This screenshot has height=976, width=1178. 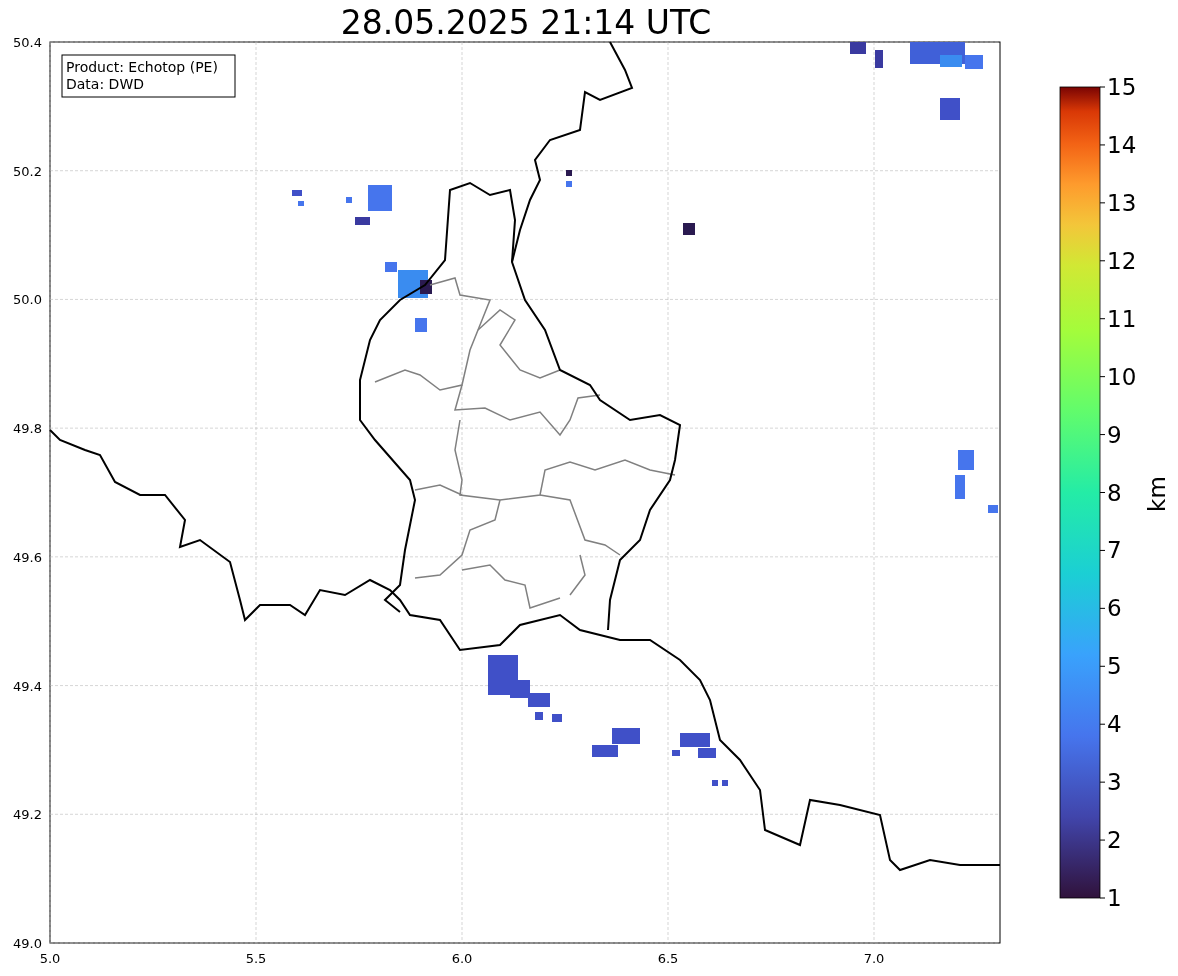 I want to click on colorbar-tick-label: 14, so click(x=1122, y=144).